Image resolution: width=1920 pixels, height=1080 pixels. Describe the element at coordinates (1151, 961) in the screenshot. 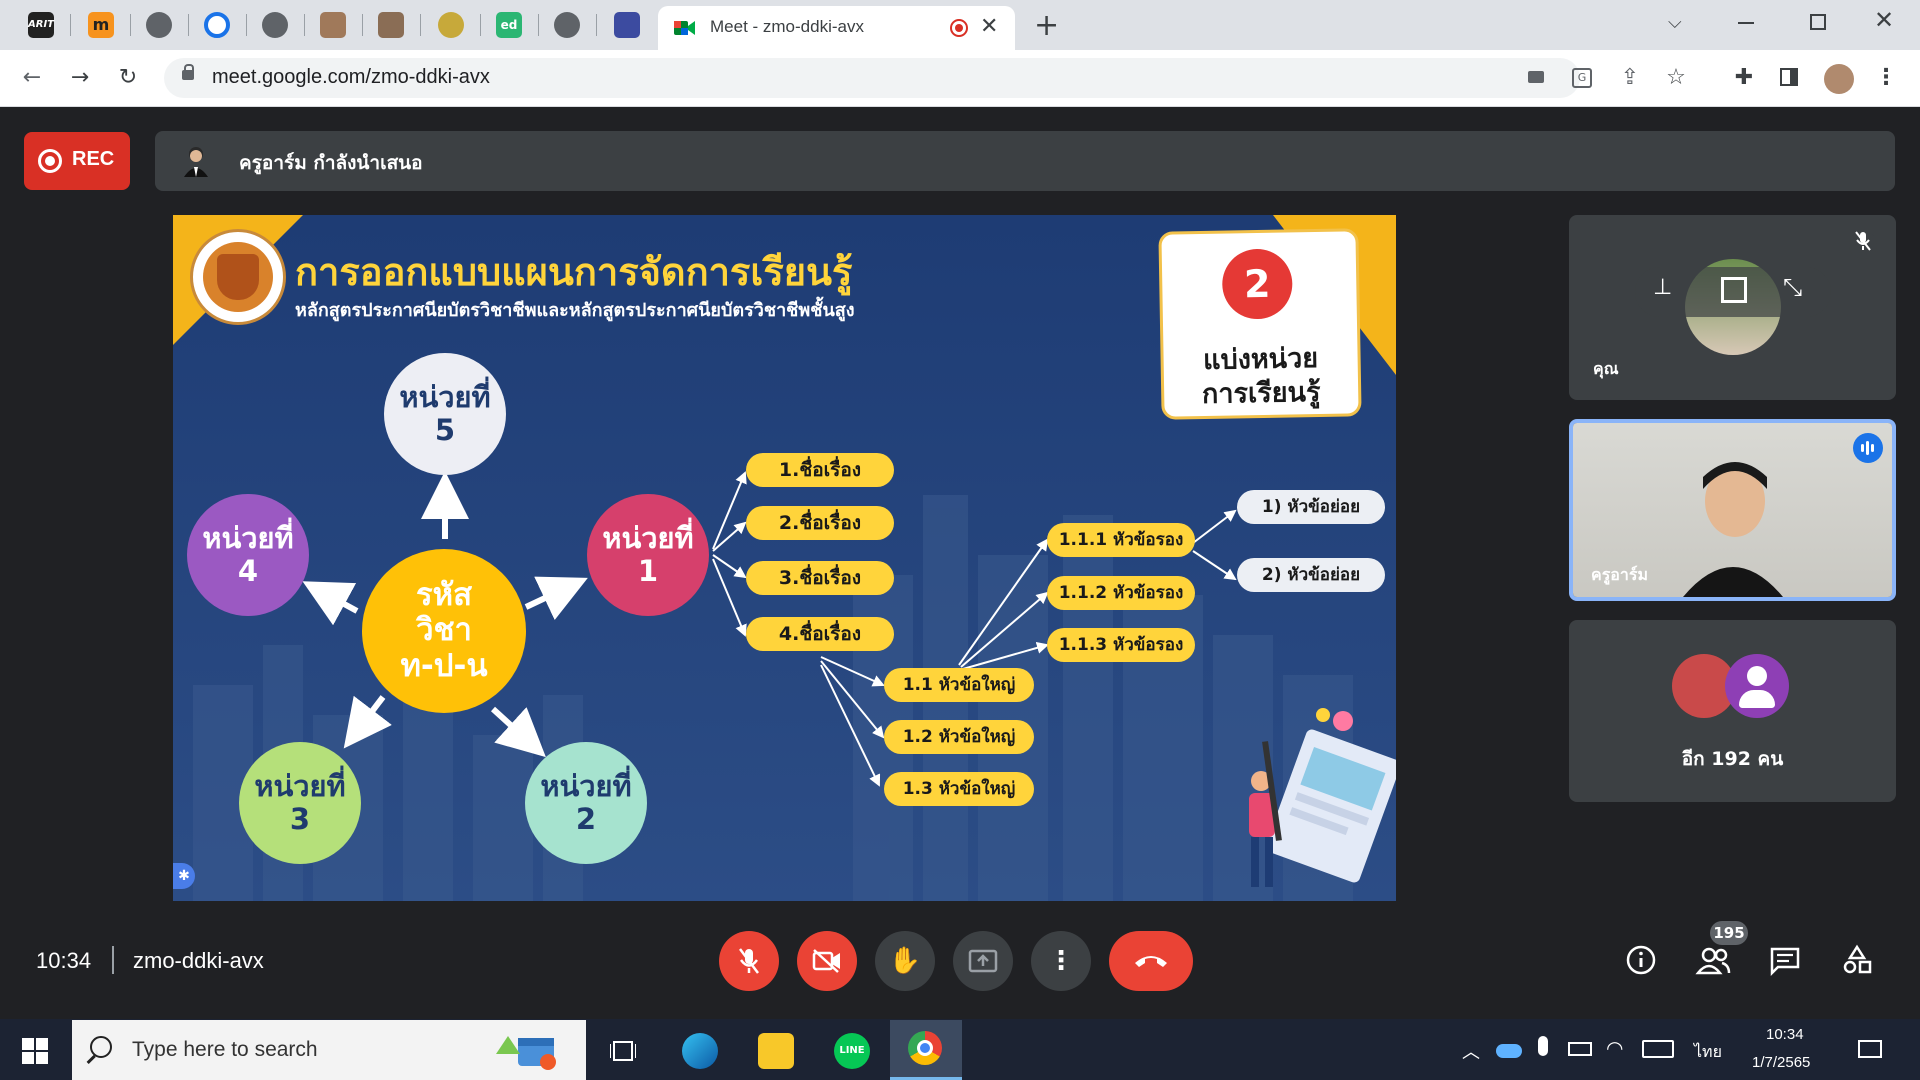

I see `leave-call-button` at that location.